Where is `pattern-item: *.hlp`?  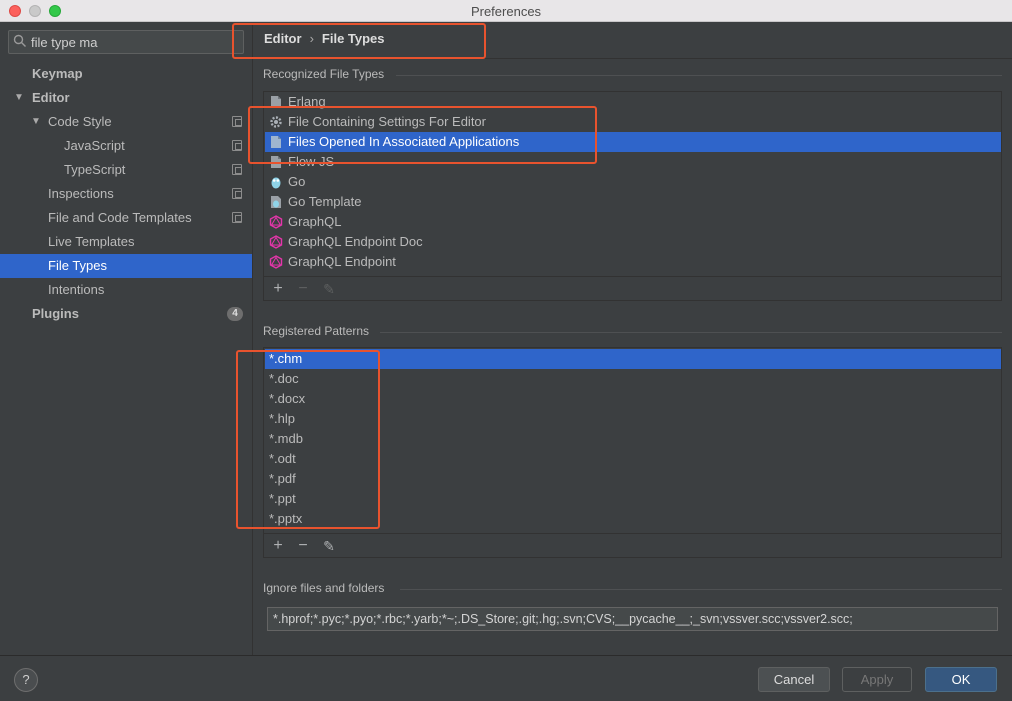 pattern-item: *.hlp is located at coordinates (633, 419).